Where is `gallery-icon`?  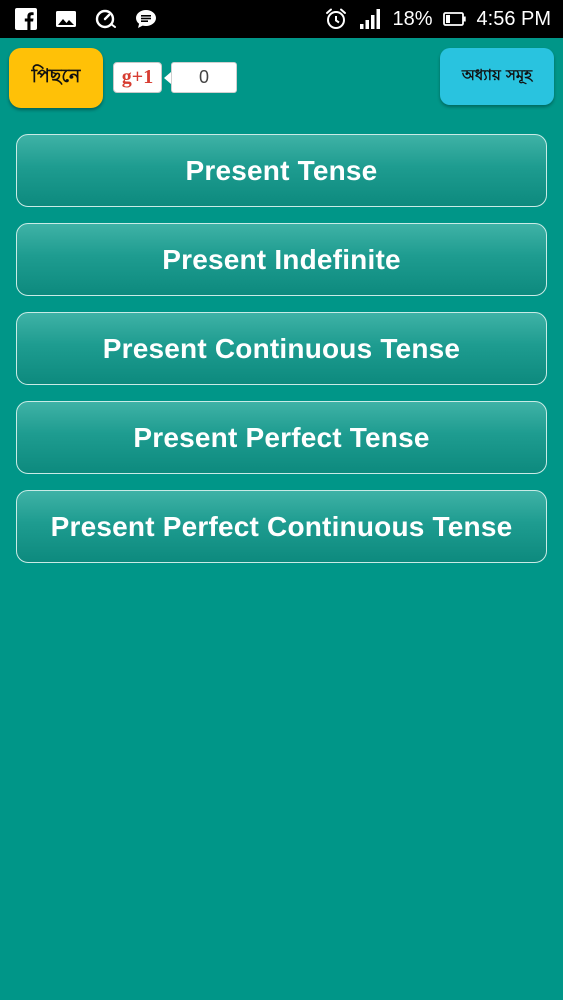
gallery-icon is located at coordinates (66, 19).